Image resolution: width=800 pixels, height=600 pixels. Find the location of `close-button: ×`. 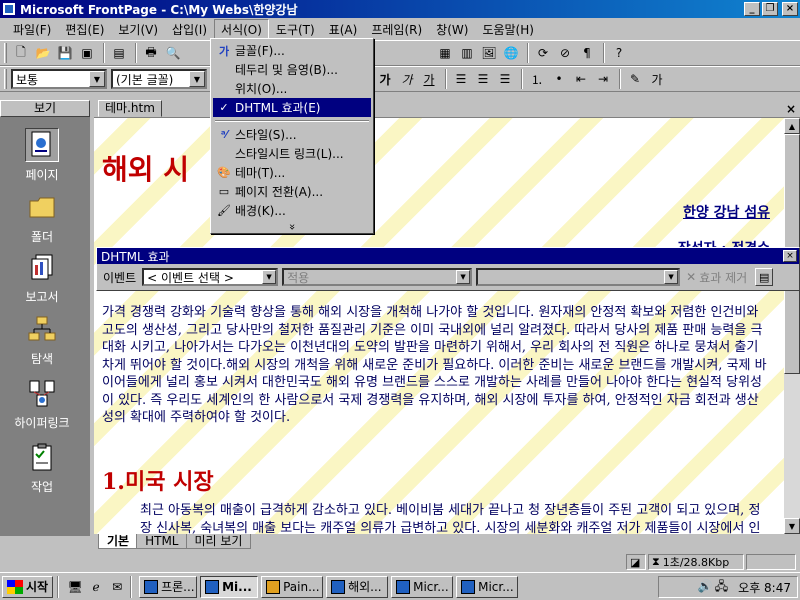

close-button: × is located at coordinates (790, 9).